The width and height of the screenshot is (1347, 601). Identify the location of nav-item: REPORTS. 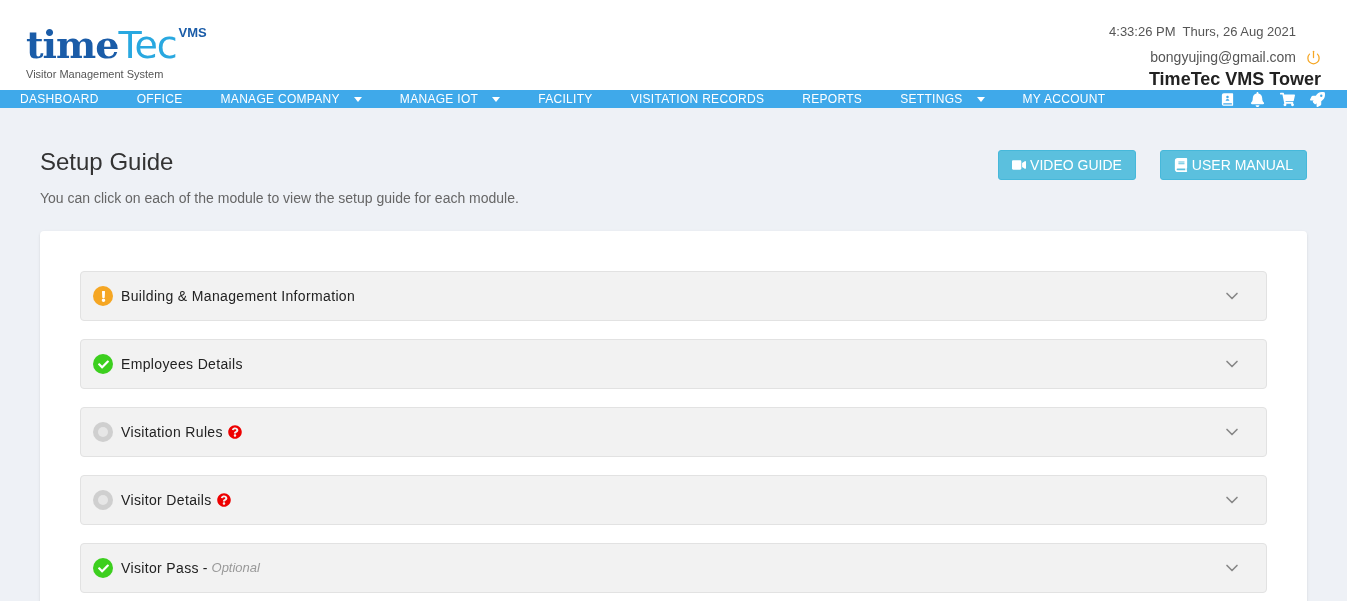
(832, 99).